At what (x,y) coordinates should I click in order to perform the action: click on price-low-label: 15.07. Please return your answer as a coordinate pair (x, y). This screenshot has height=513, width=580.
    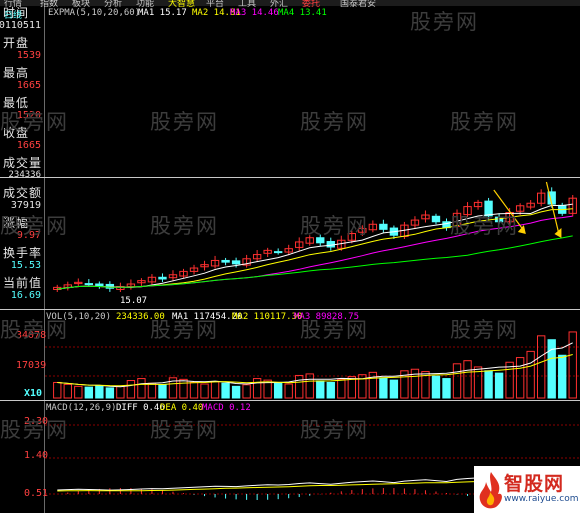
    Looking at the image, I should click on (134, 301).